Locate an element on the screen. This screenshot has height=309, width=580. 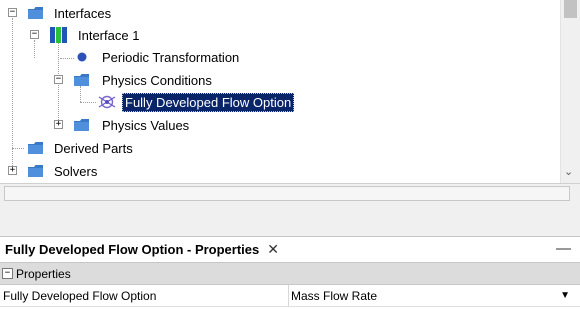
tree-item-derived-parts: Derived Parts is located at coordinates (90, 148).